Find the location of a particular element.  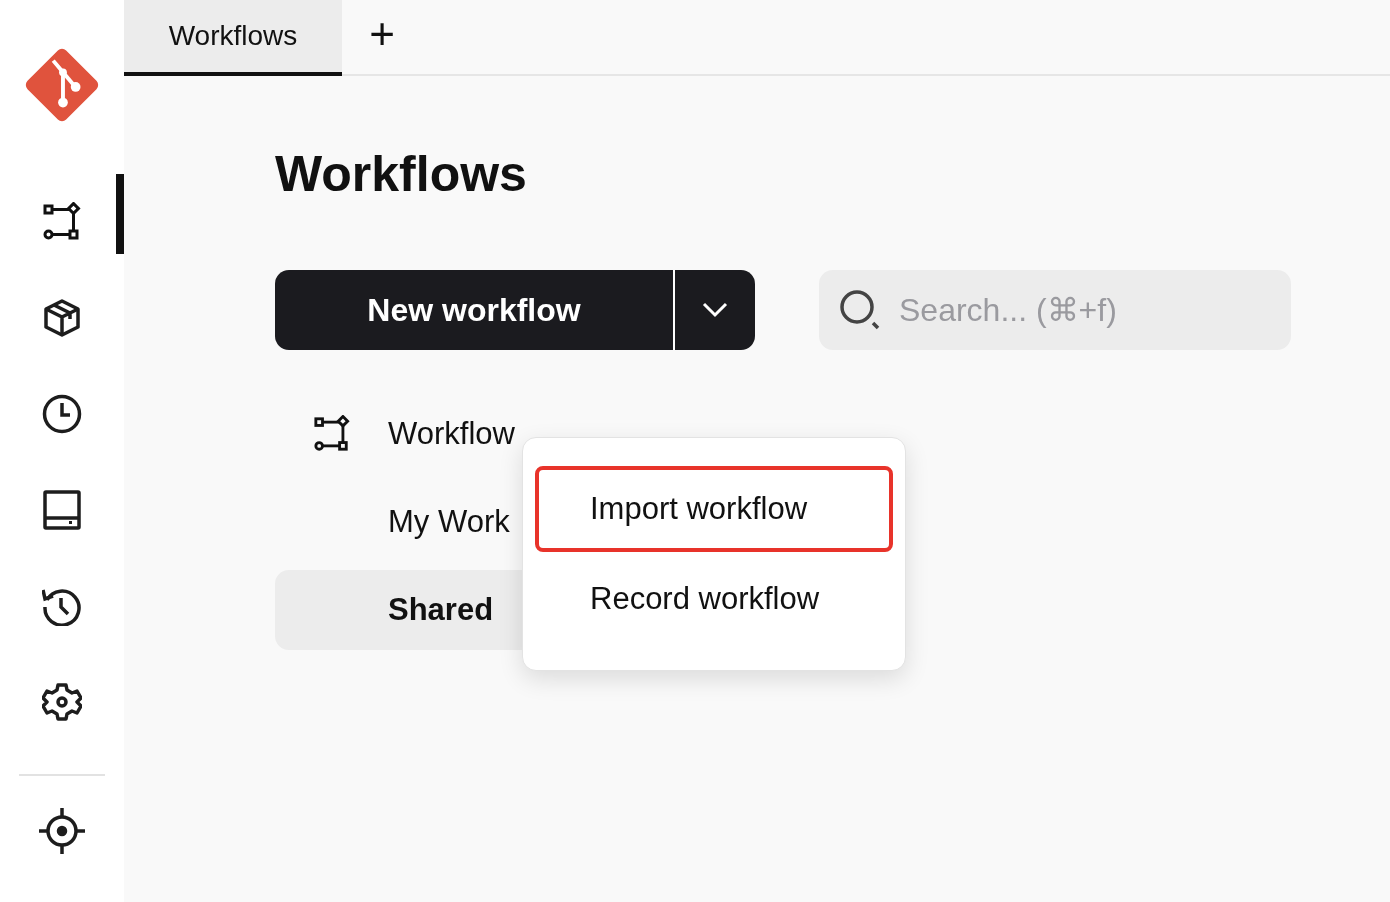

new-tab-button: + is located at coordinates (382, 37).